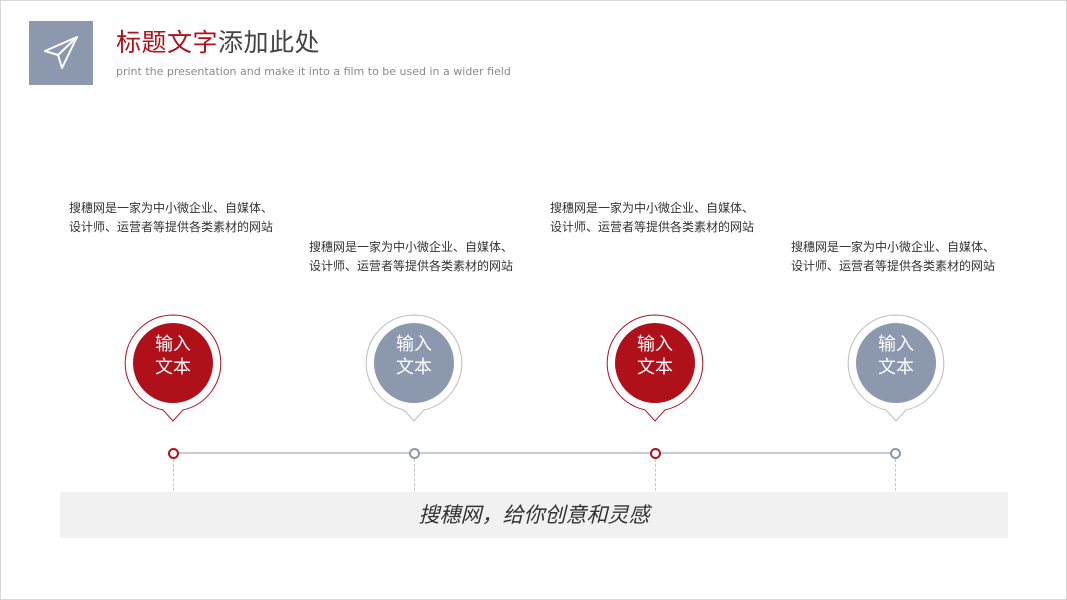 Image resolution: width=1067 pixels, height=600 pixels. I want to click on title-accent: 标题文字, so click(167, 42).